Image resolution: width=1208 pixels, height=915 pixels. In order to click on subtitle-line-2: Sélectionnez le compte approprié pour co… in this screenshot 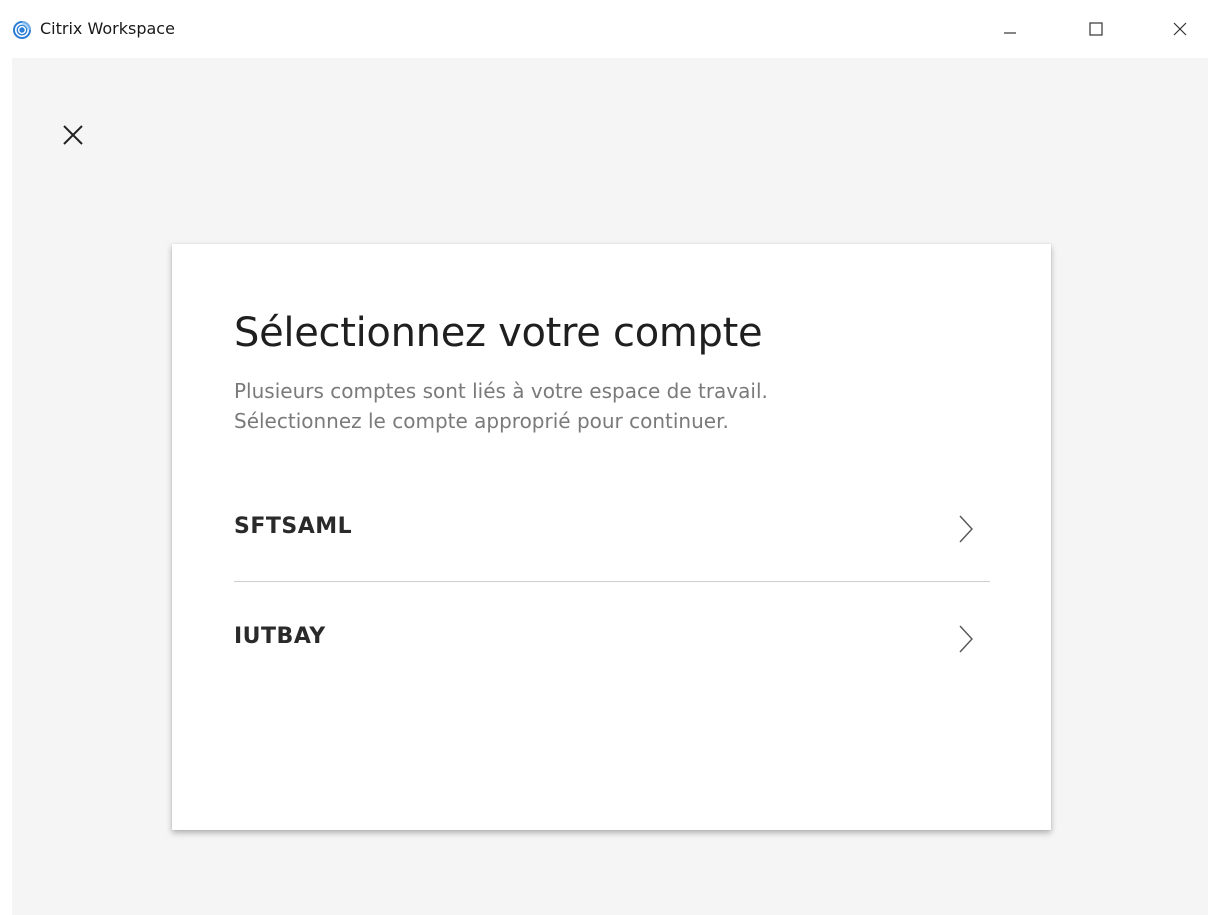, I will do `click(481, 421)`.